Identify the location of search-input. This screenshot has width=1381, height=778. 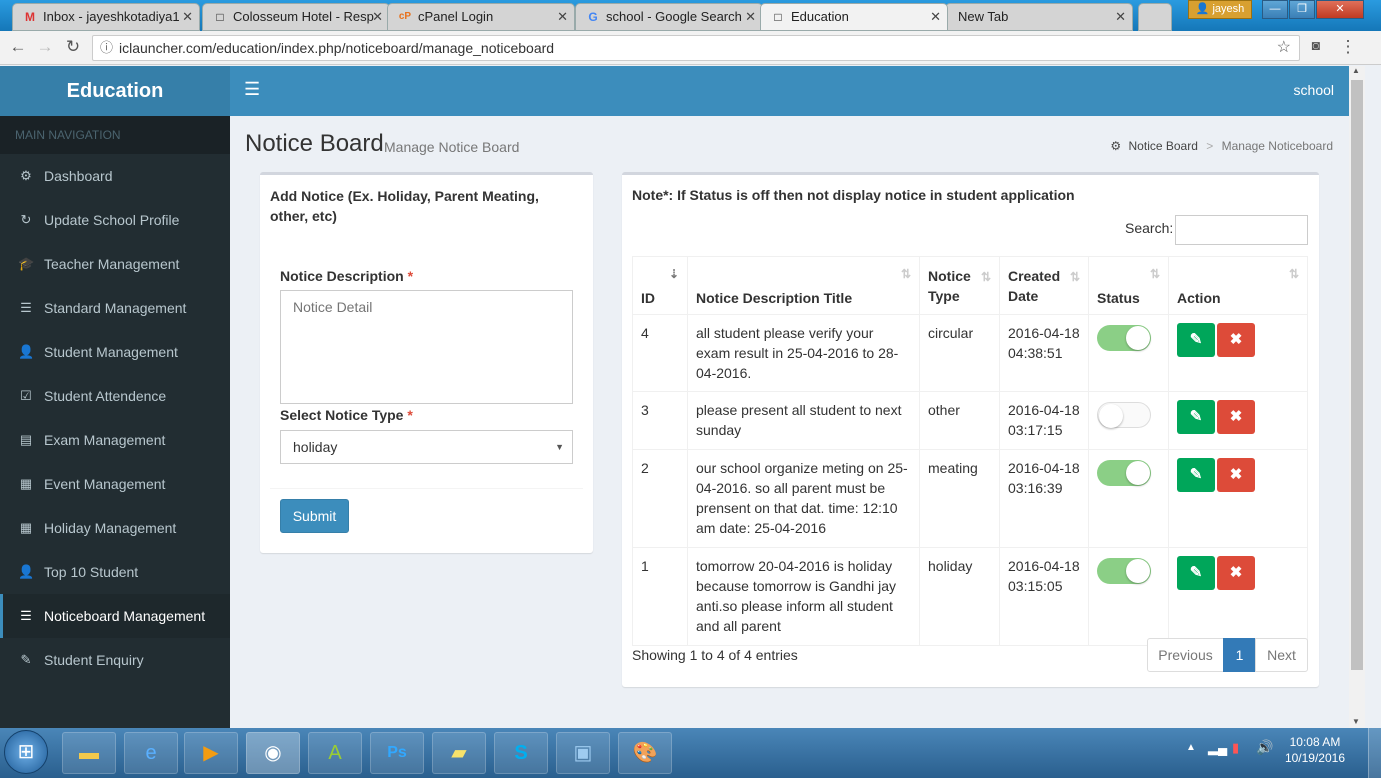
(1241, 230).